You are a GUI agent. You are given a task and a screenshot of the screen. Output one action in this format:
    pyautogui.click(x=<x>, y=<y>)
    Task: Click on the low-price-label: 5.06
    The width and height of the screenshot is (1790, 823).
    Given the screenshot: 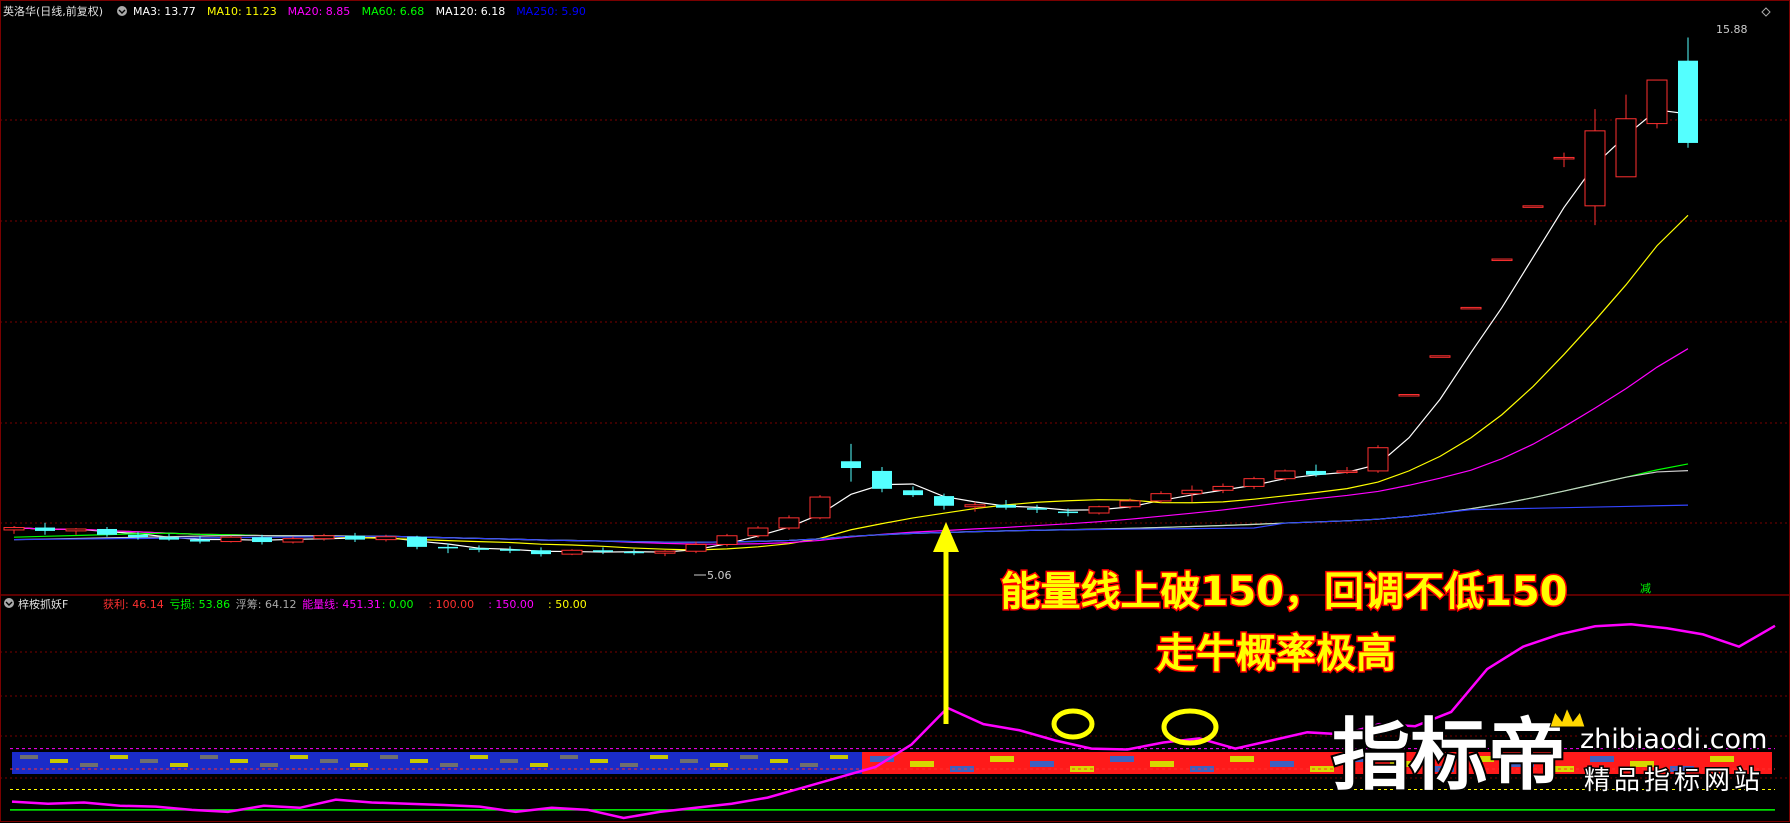 What is the action you would take?
    pyautogui.click(x=719, y=575)
    